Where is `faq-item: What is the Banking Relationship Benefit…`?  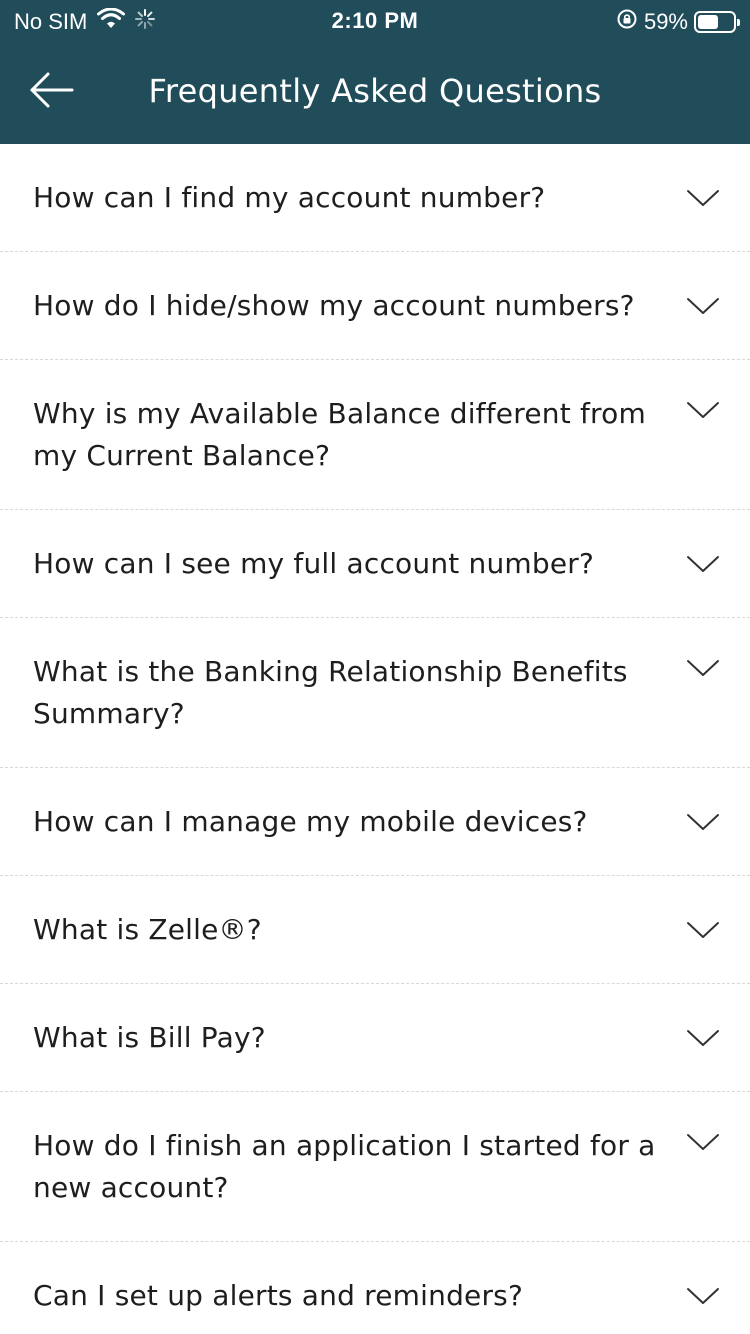
faq-item: What is the Banking Relationship Benefit… is located at coordinates (375, 693).